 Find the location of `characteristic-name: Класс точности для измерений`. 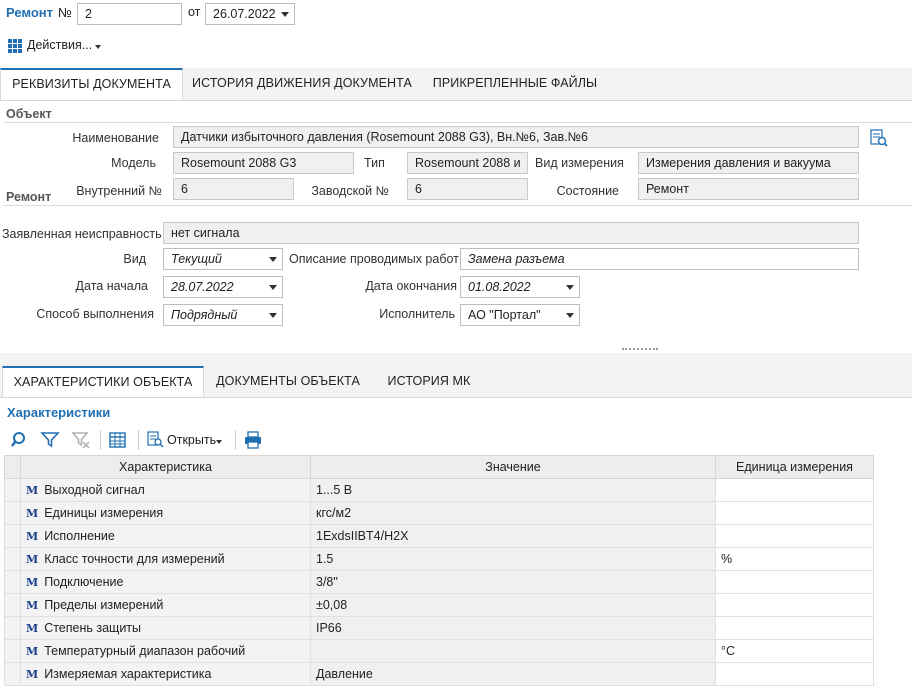

characteristic-name: Класс точности для измерений is located at coordinates (134, 559).